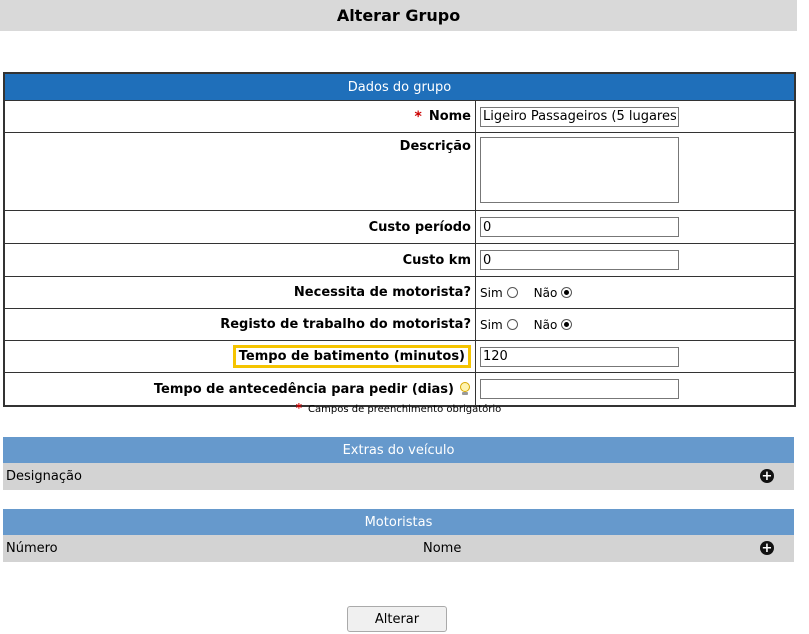  I want to click on tempo-batimento-input, so click(579, 356).